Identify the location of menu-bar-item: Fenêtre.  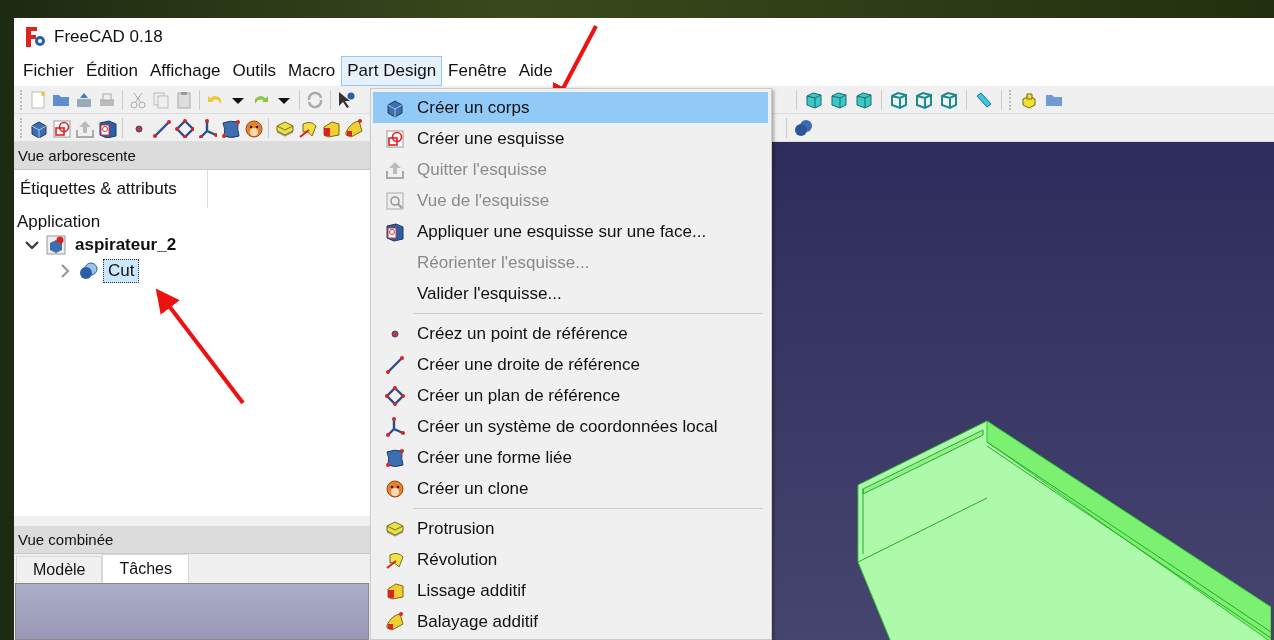
(477, 71).